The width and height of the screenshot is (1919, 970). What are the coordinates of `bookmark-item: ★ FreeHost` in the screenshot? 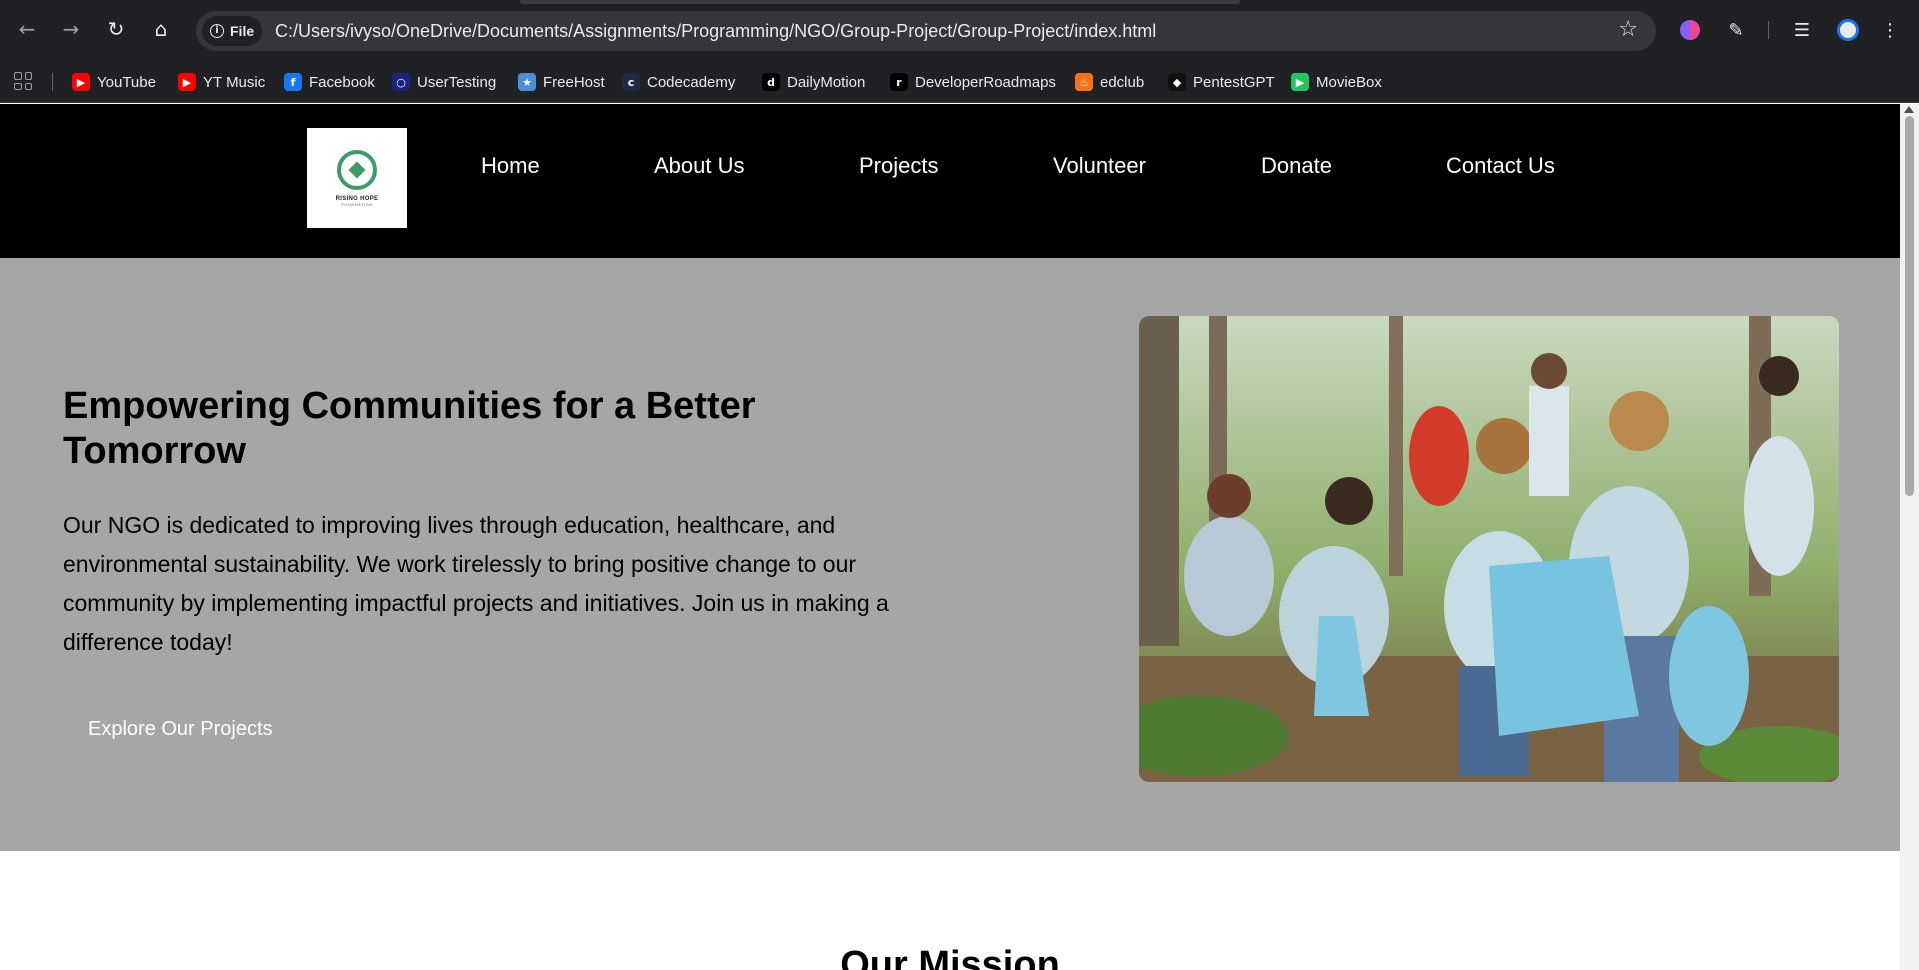 It's located at (561, 82).